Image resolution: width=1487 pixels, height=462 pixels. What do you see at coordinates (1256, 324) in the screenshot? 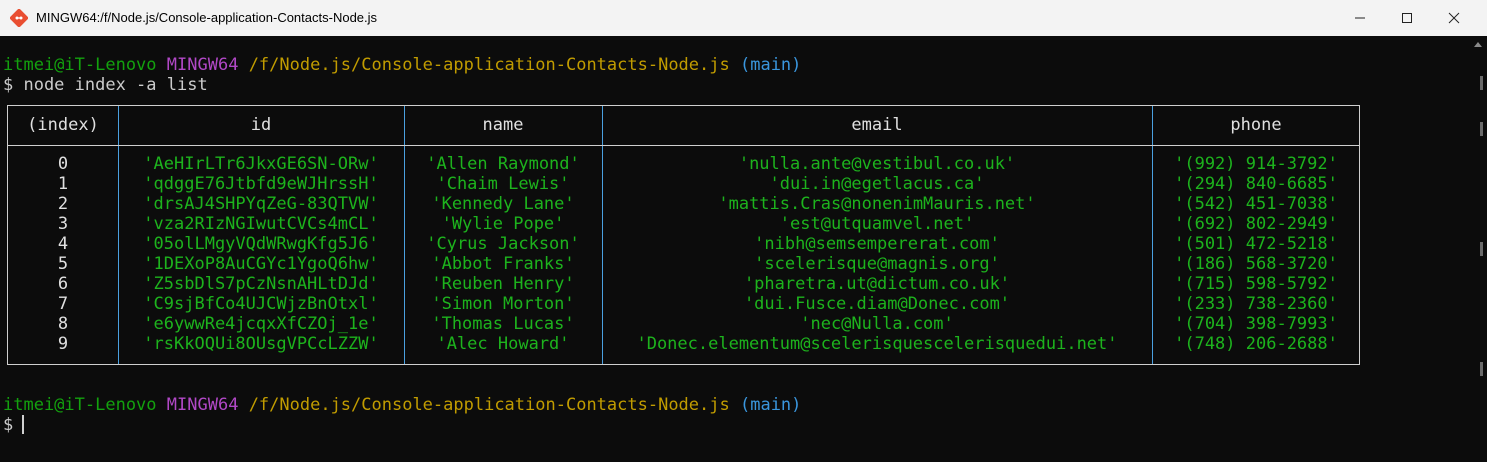
I see `cell-phone: '(704) 398-7993'` at bounding box center [1256, 324].